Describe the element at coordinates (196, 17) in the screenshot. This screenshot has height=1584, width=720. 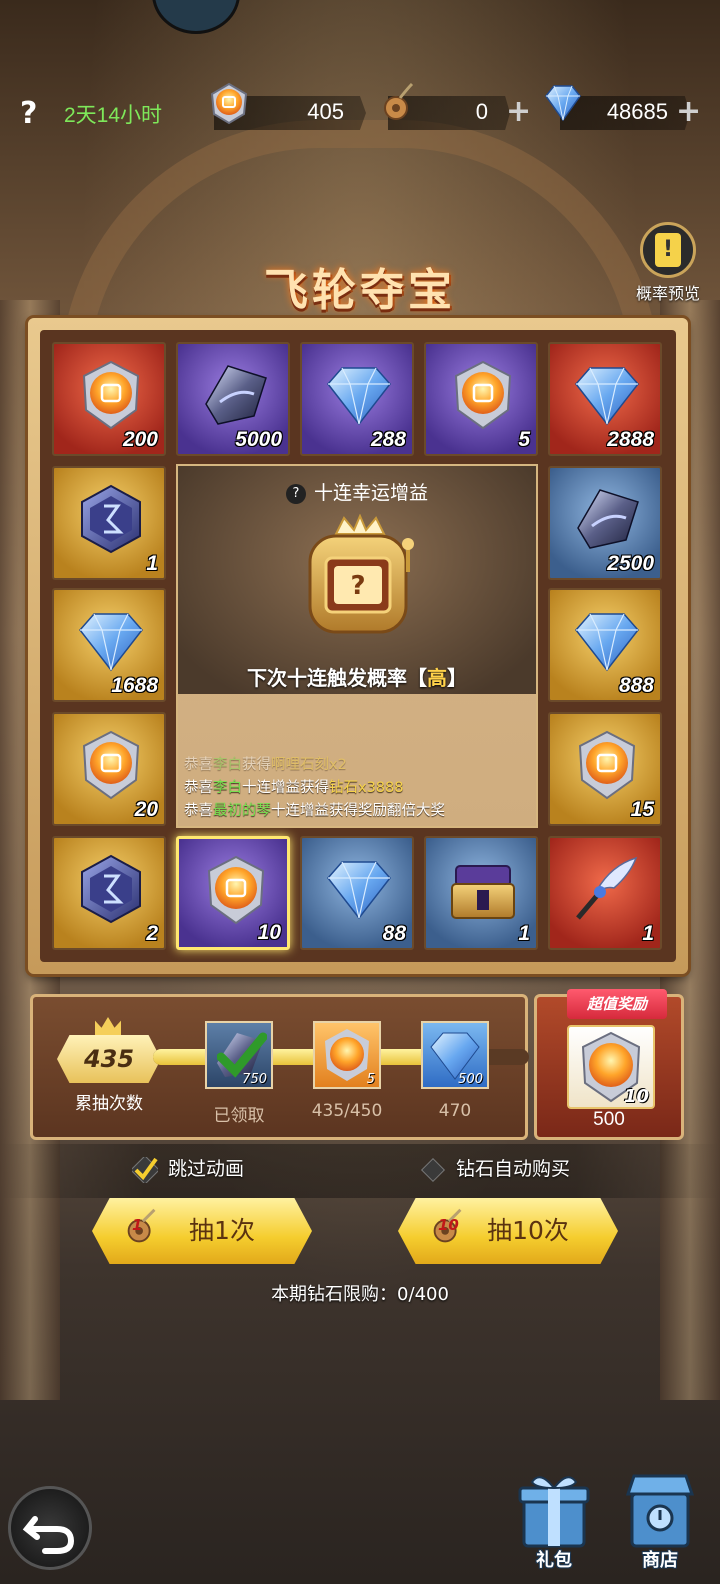
I see `avatar` at that location.